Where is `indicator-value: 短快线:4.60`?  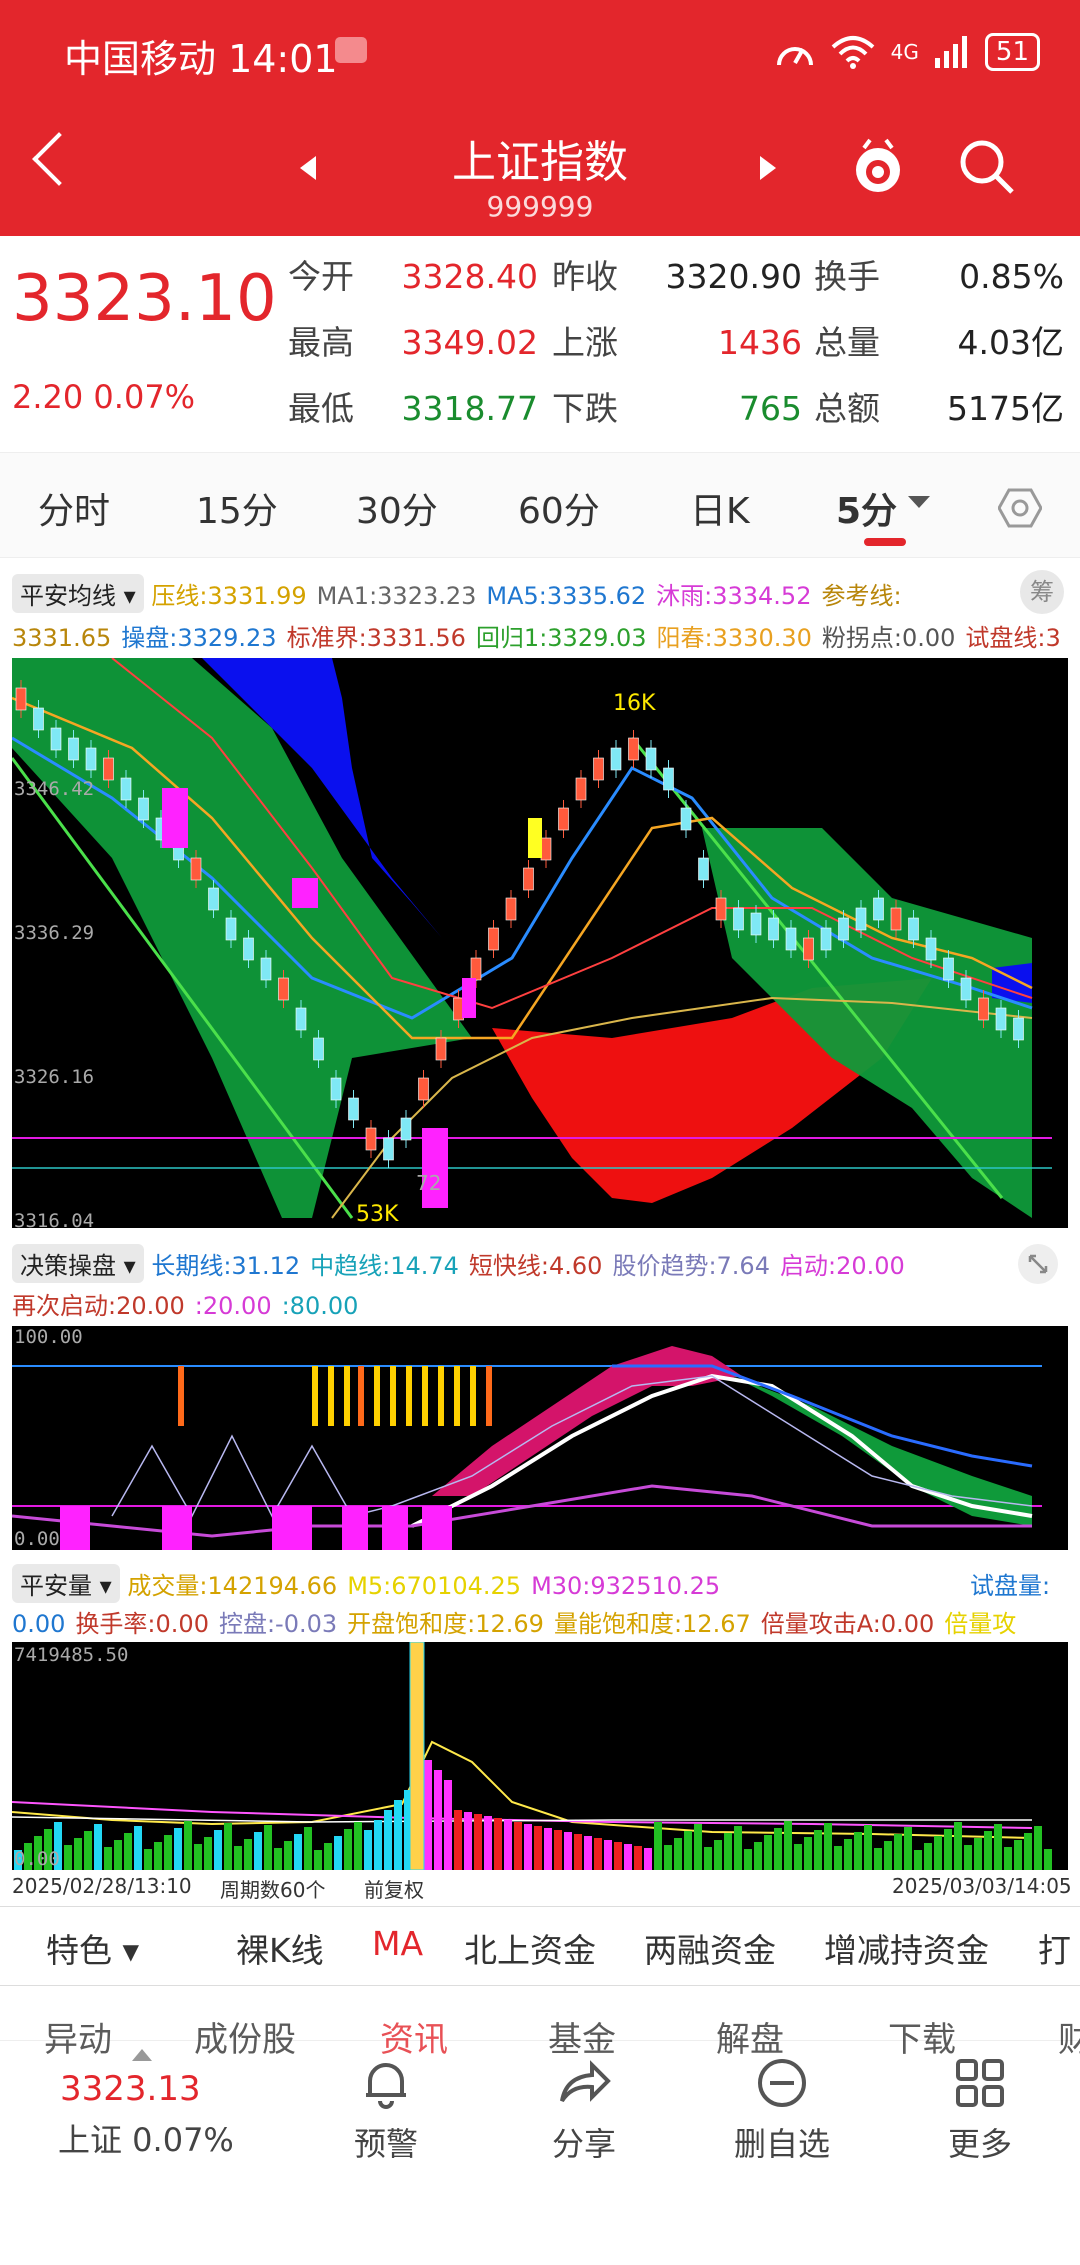
indicator-value: 短快线:4.60 is located at coordinates (535, 1266).